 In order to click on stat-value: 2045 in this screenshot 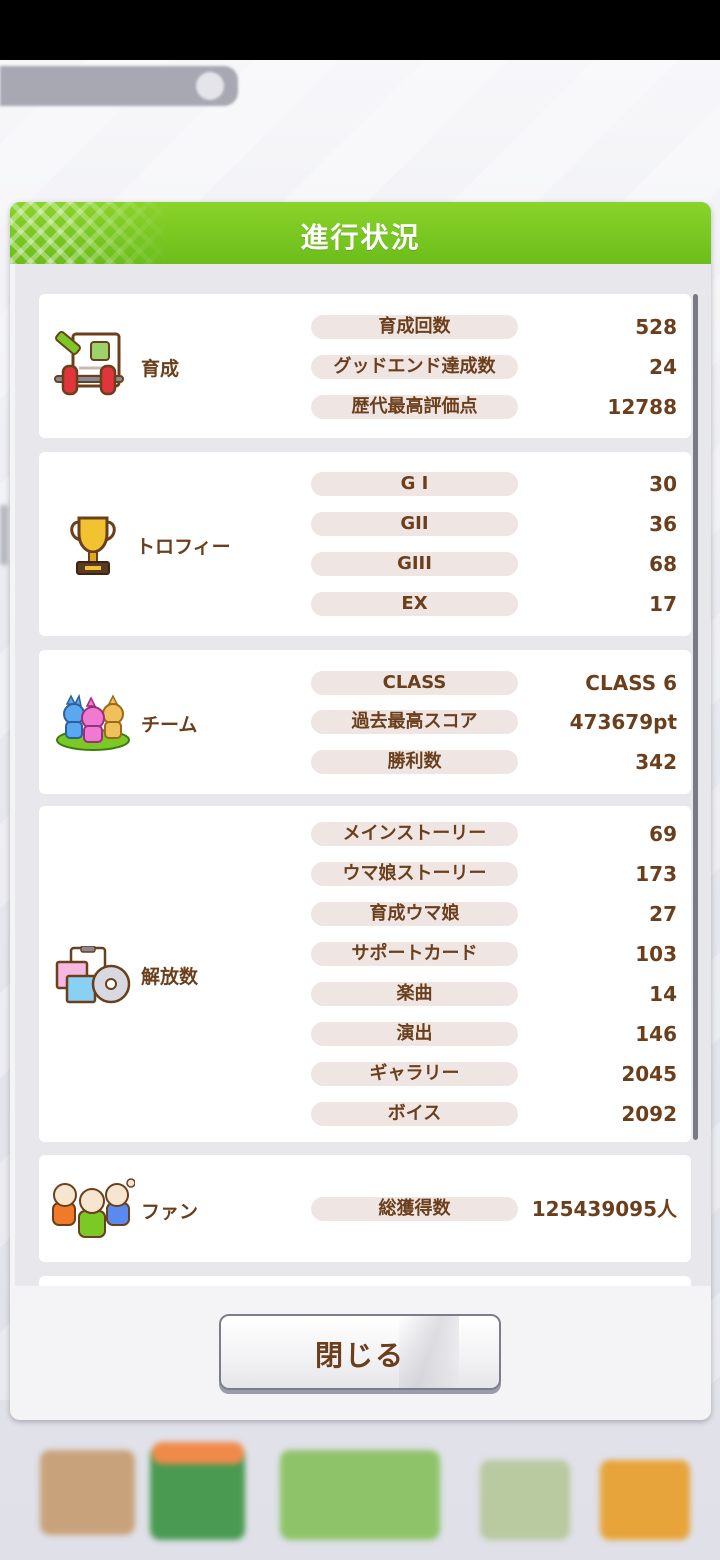, I will do `click(649, 1074)`.